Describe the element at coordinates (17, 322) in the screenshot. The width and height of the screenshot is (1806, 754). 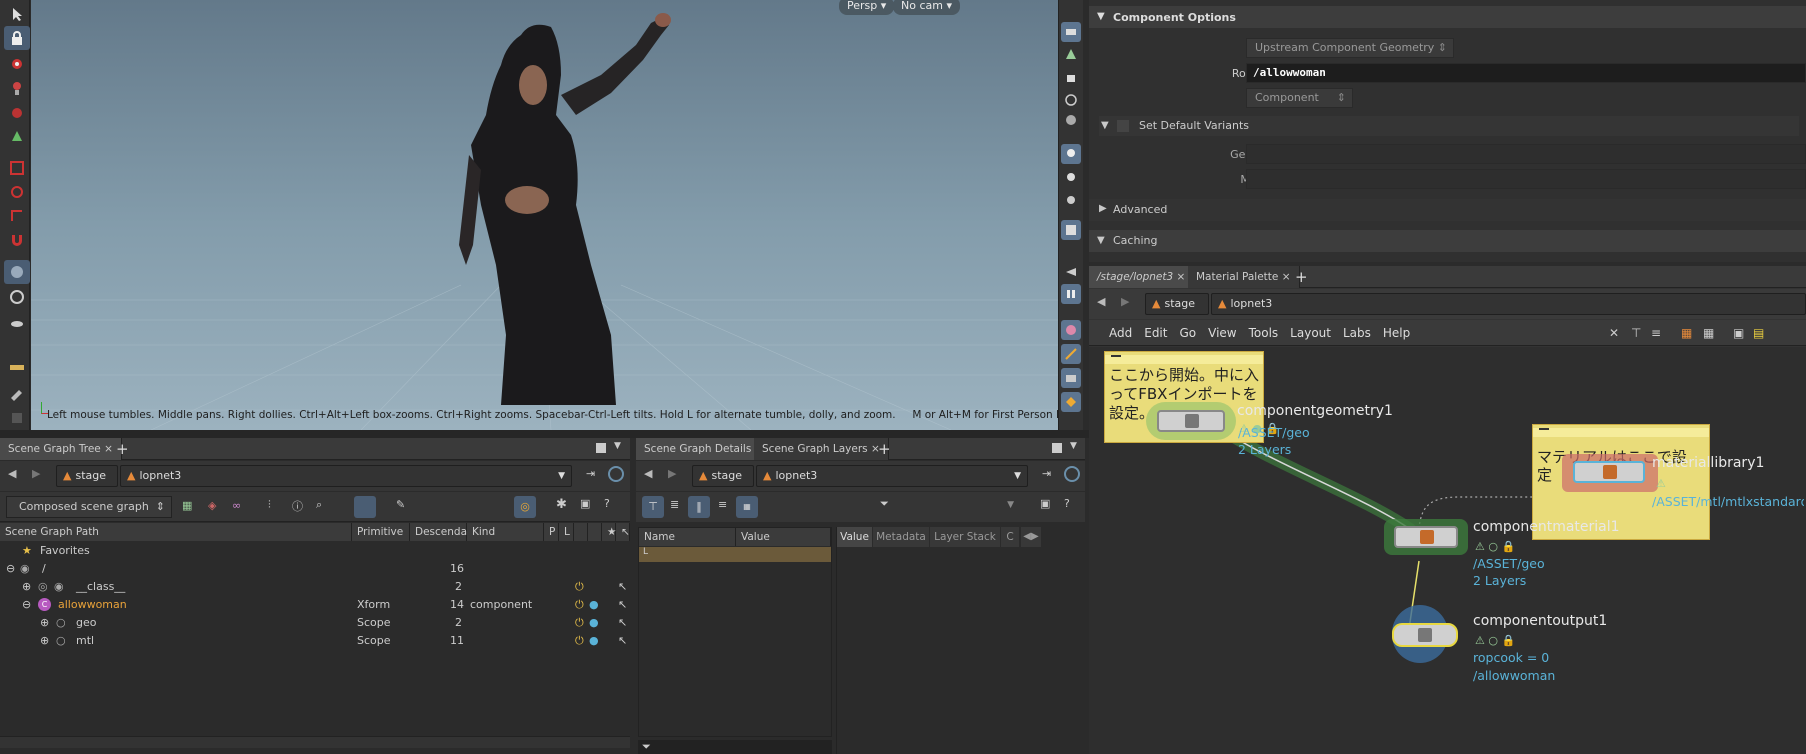
I see `light-tool-icon` at that location.